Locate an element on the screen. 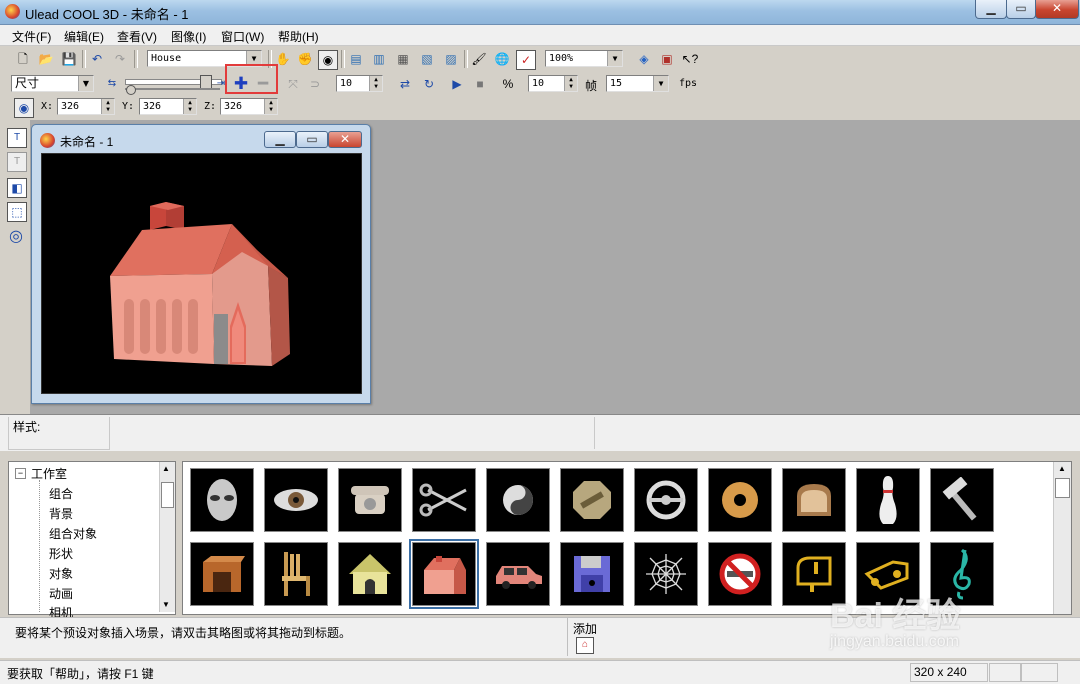  menu-file: 文件(F) is located at coordinates (31, 36).